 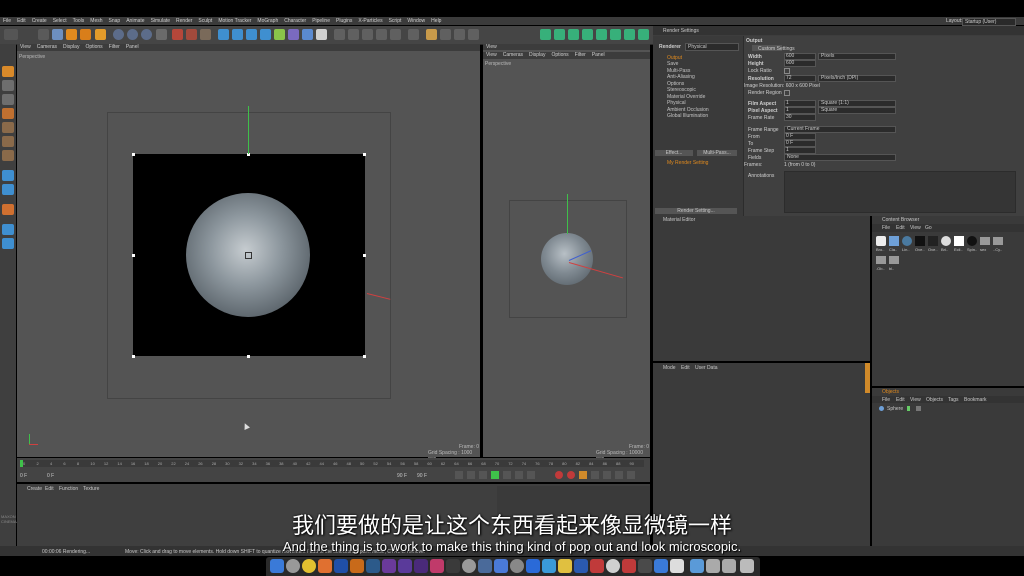 I want to click on coordinate-system-icon, so click(x=161, y=34).